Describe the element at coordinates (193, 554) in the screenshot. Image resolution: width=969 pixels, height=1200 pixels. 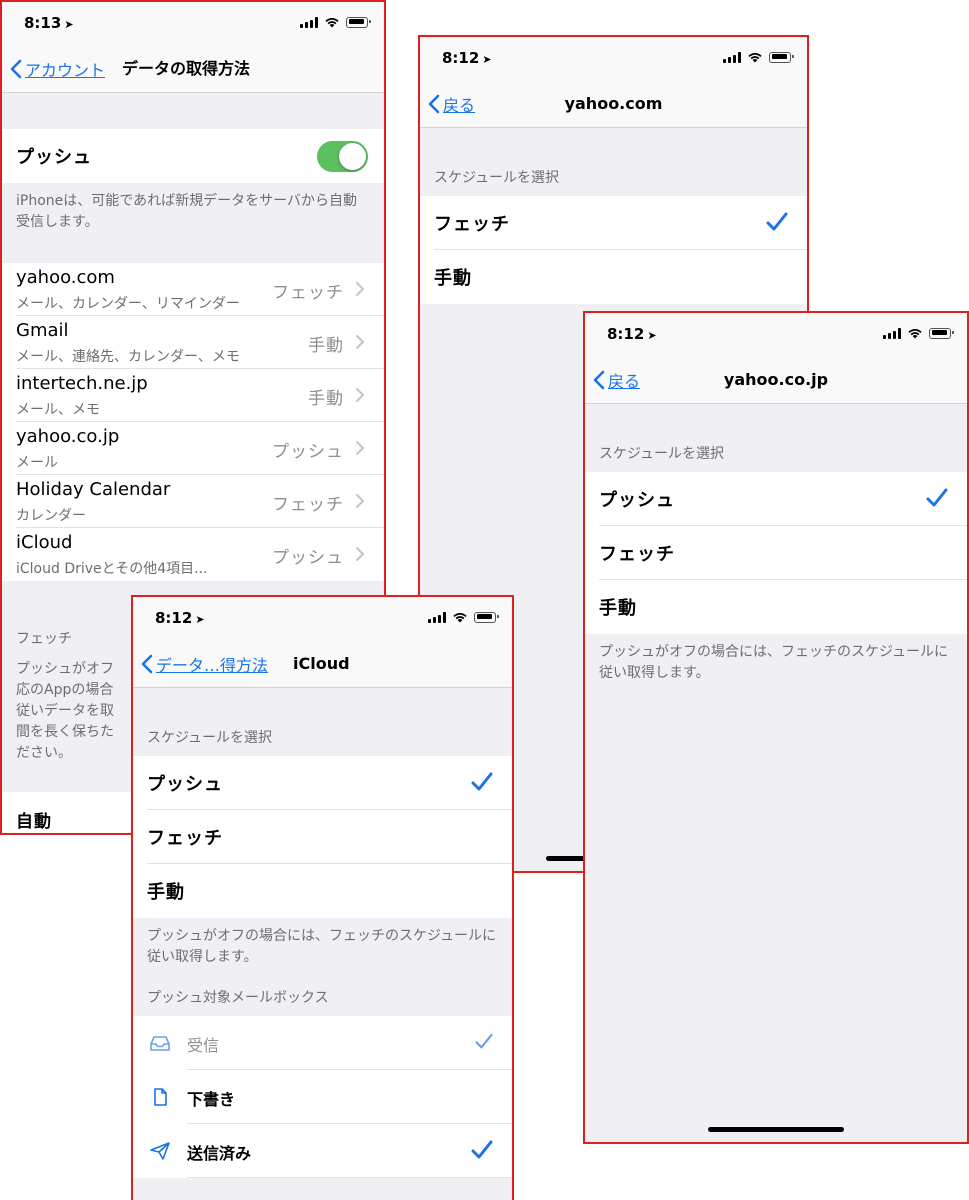
I see `account-row-icloud: iCloud iCloud Driveとその他4項目... プッシュ` at that location.